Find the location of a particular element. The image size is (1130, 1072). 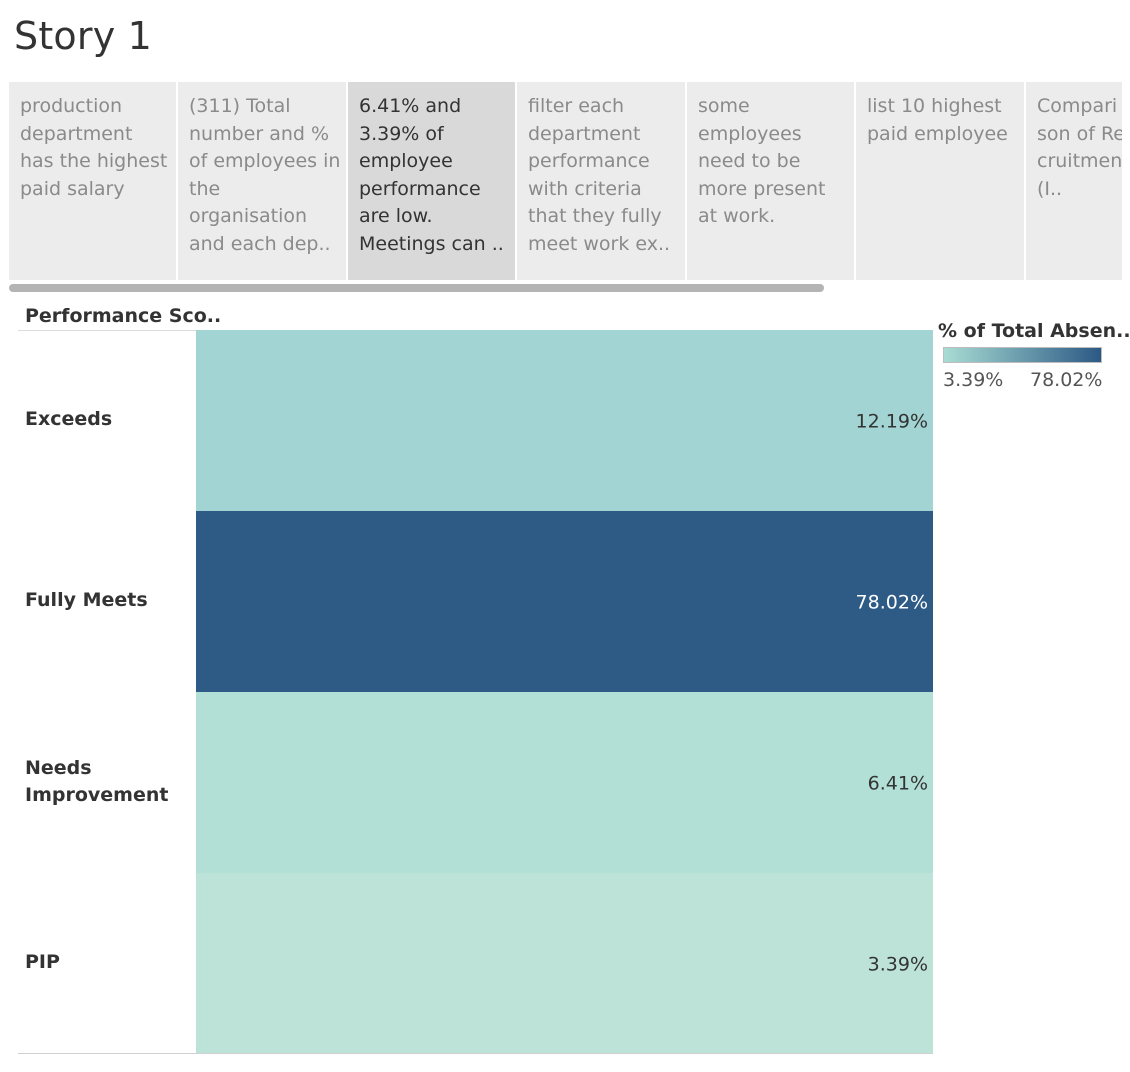

bar-fully-meets is located at coordinates (564, 601).